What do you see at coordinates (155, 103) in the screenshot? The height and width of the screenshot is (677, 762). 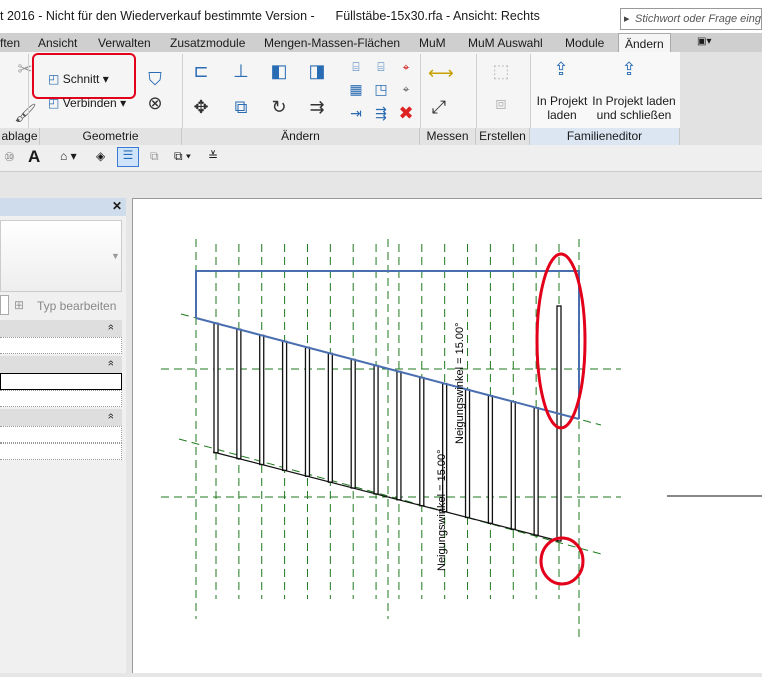 I see `split-face-icon: ⊗` at bounding box center [155, 103].